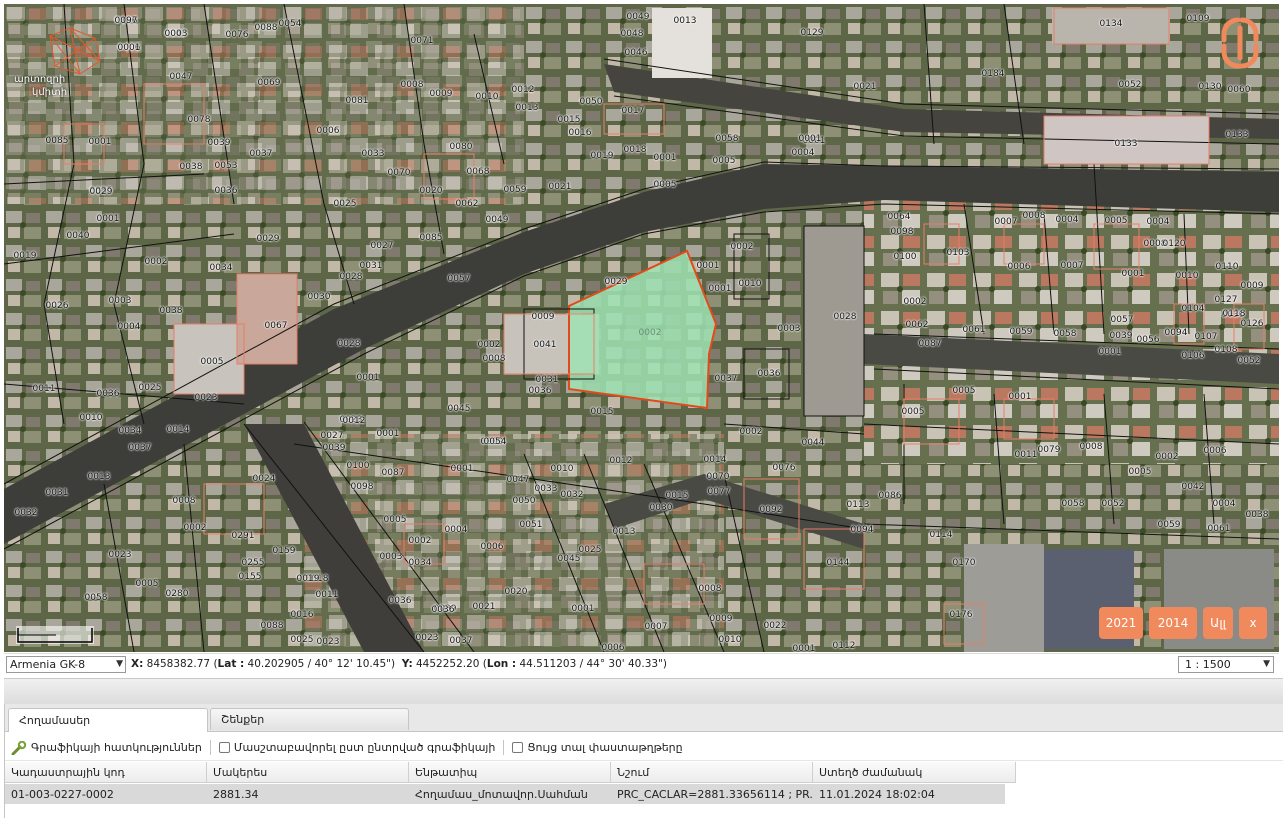 Image resolution: width=1283 pixels, height=818 pixels. I want to click on geoportal-logo-icon, so click(1240, 43).